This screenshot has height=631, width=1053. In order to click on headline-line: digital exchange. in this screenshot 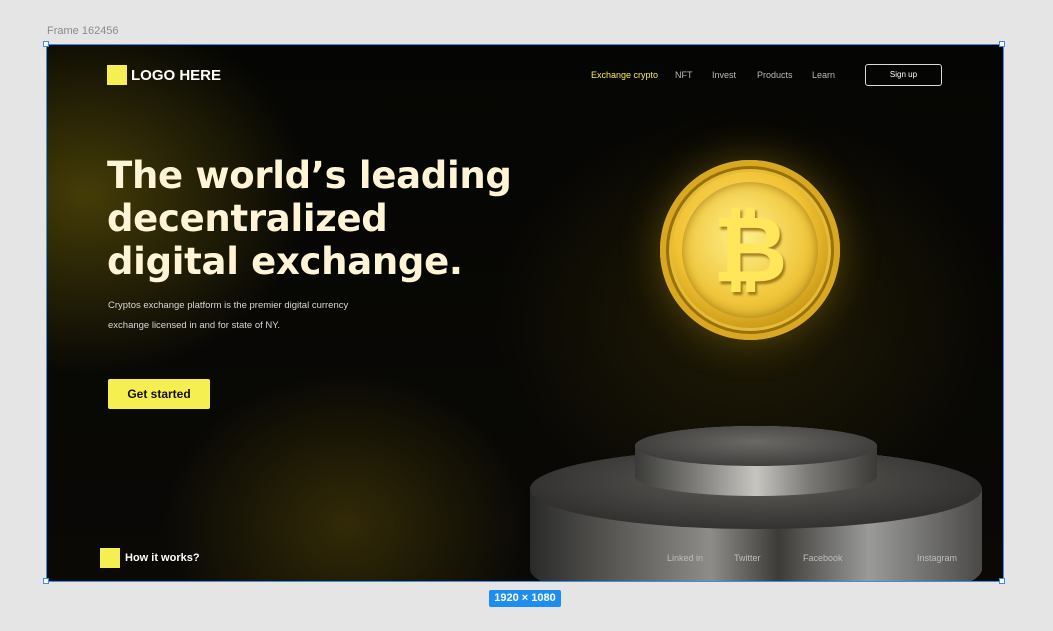, I will do `click(285, 261)`.